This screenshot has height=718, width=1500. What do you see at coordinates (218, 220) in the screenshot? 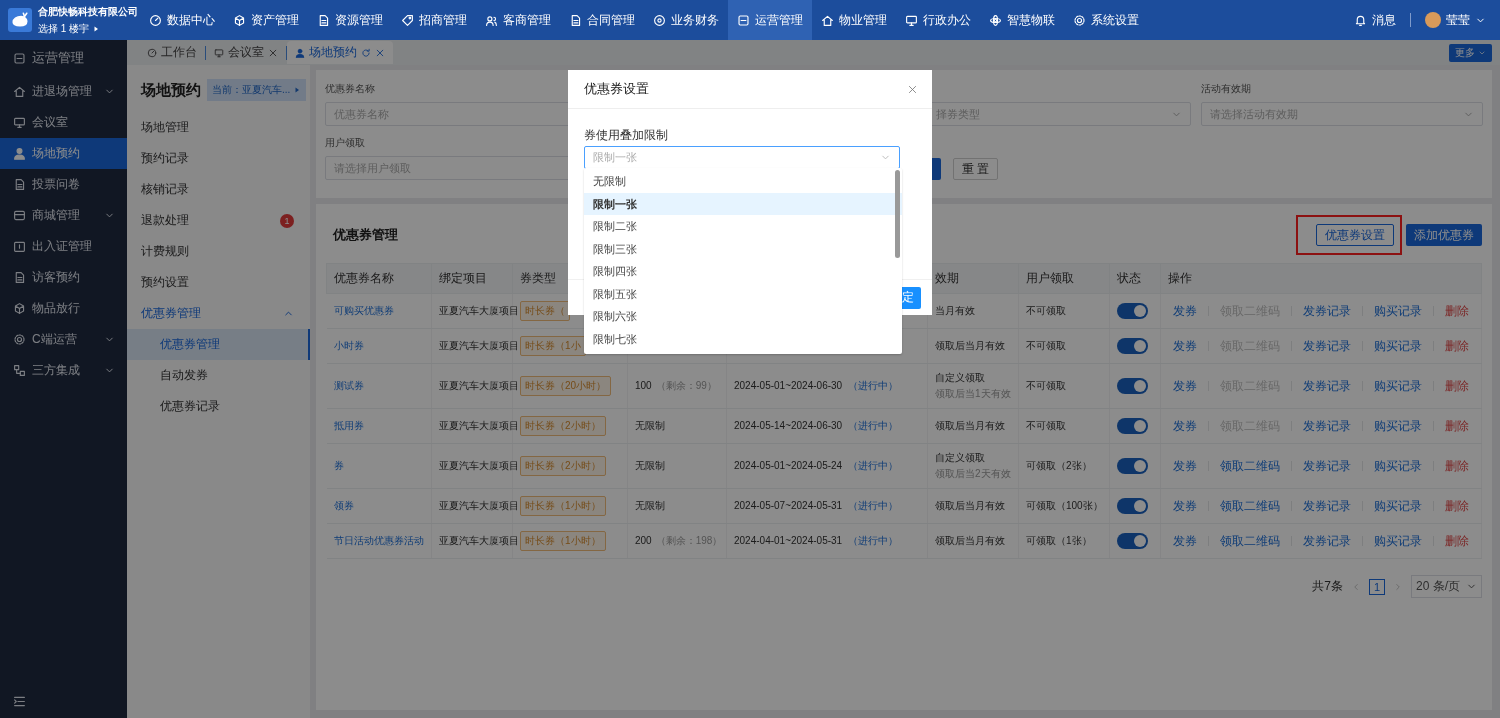
I see `menu-item: 退款处理 1` at bounding box center [218, 220].